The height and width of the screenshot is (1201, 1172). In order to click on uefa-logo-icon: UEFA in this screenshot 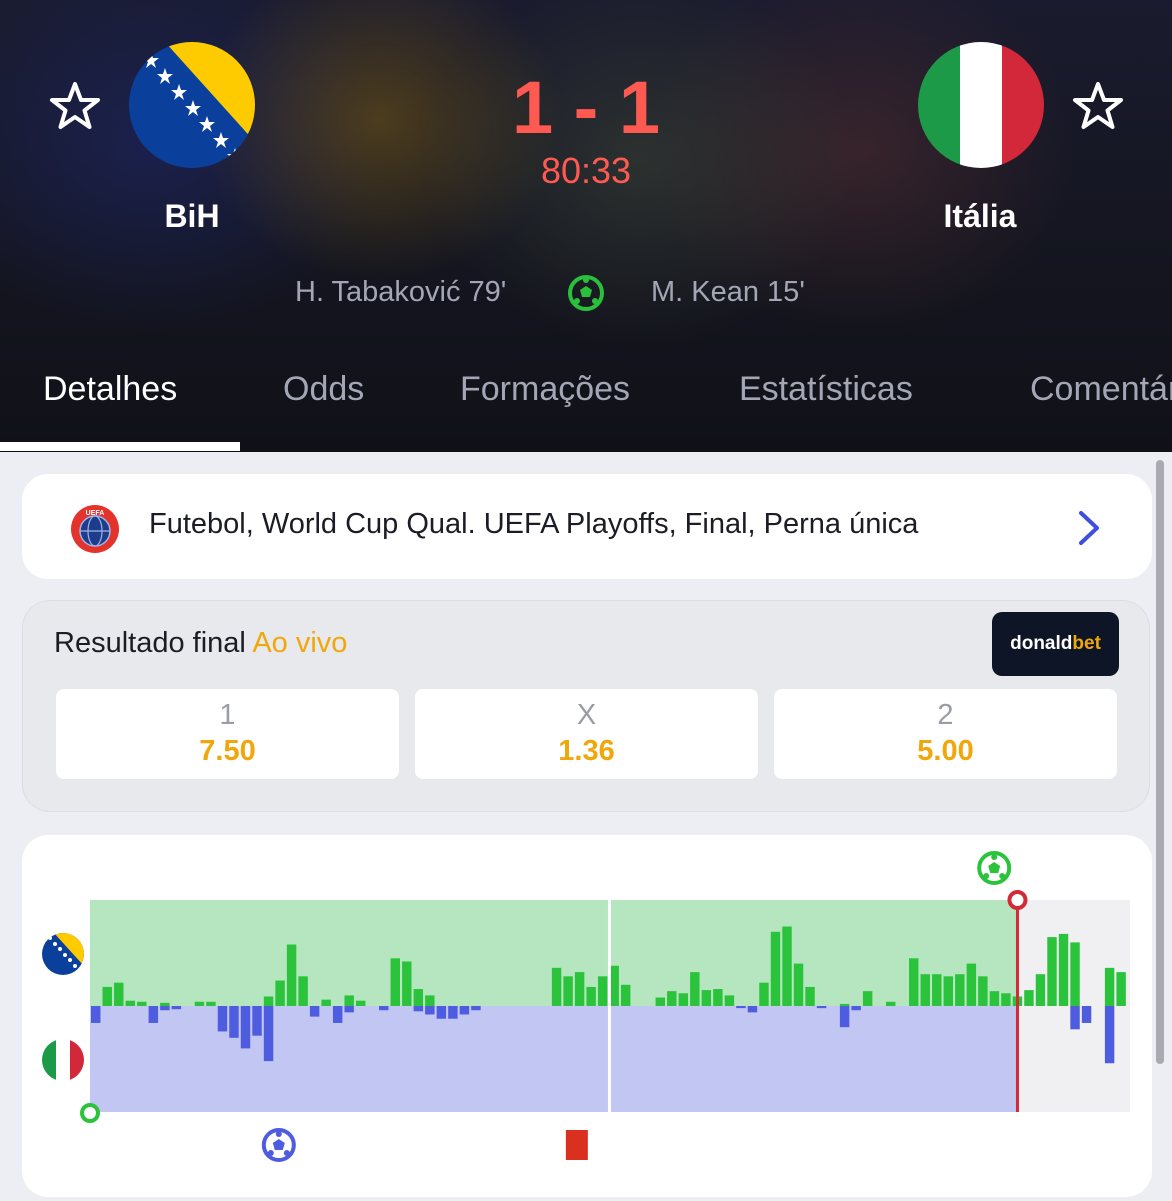, I will do `click(95, 529)`.